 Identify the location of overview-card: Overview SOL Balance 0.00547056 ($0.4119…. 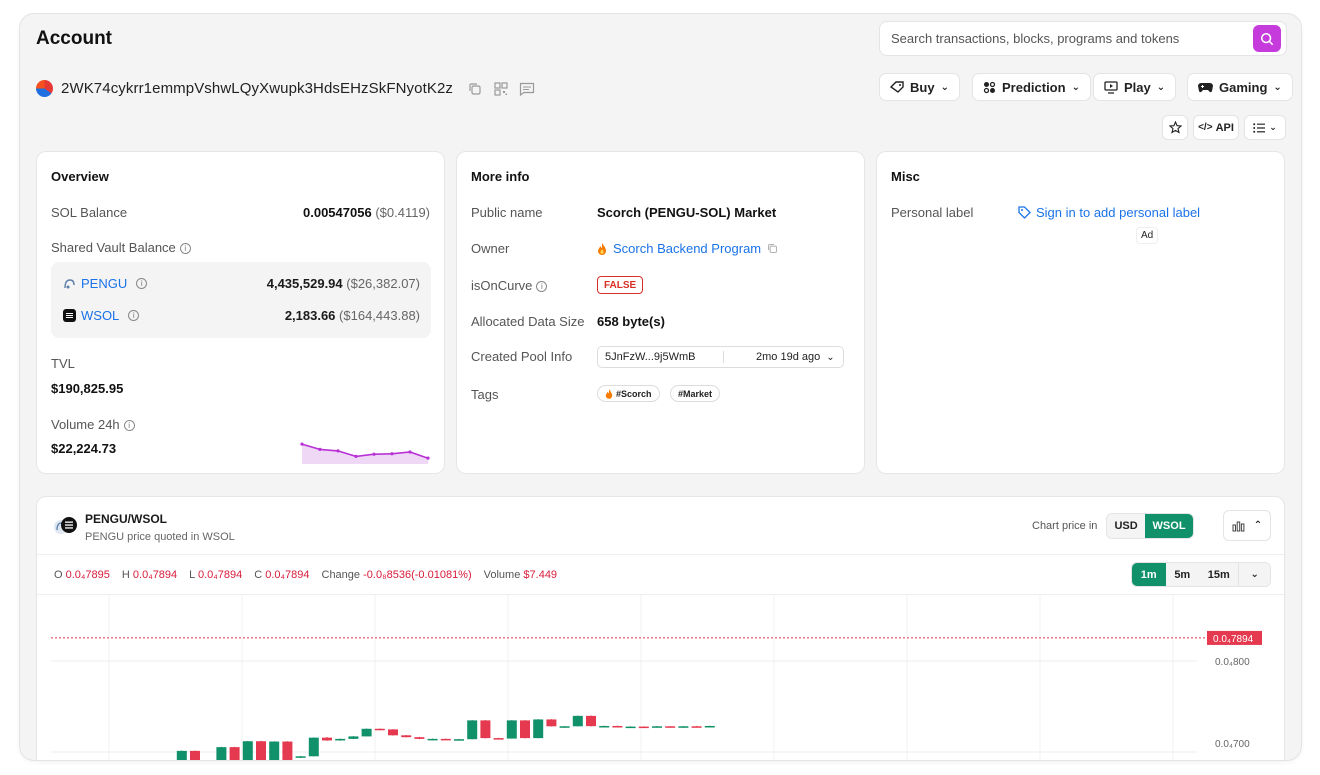
(240, 312).